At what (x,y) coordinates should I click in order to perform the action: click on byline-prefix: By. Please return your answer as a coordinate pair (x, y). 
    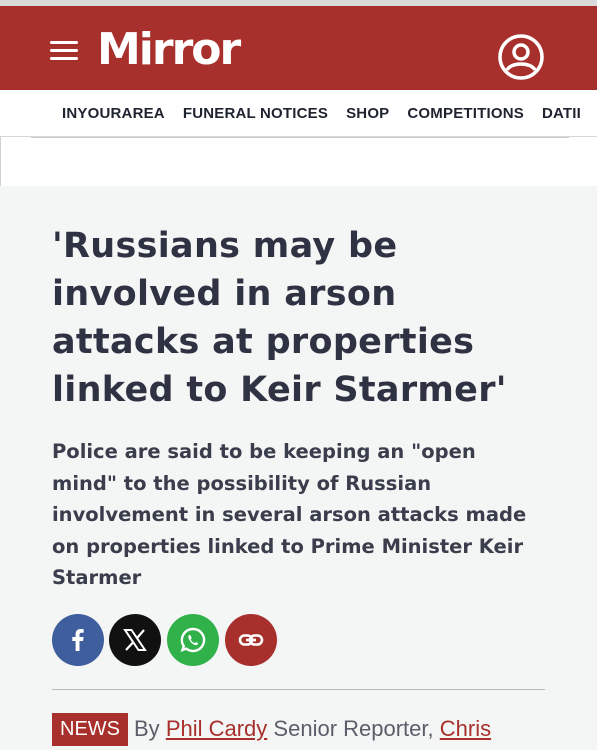
    Looking at the image, I should click on (147, 728).